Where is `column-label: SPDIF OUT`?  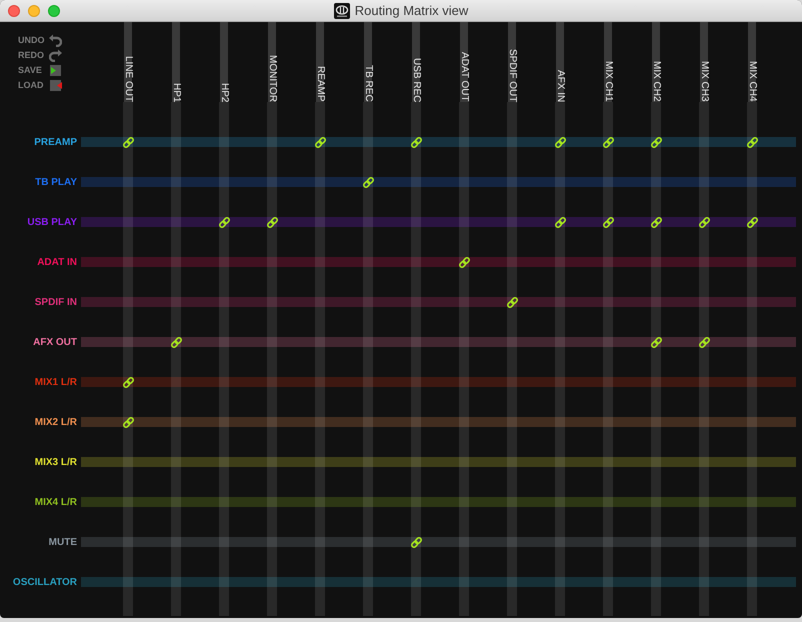 column-label: SPDIF OUT is located at coordinates (512, 75).